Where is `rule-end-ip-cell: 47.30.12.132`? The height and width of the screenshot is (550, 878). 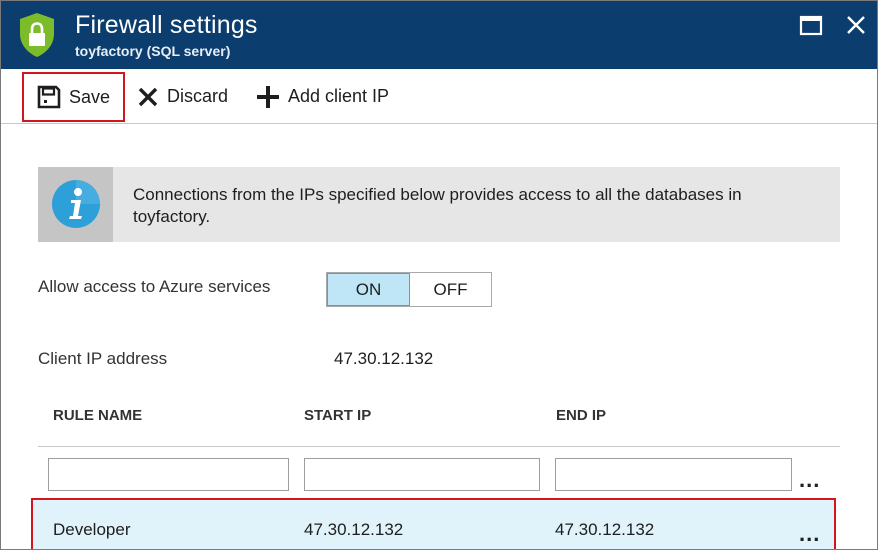
rule-end-ip-cell: 47.30.12.132 is located at coordinates (605, 529).